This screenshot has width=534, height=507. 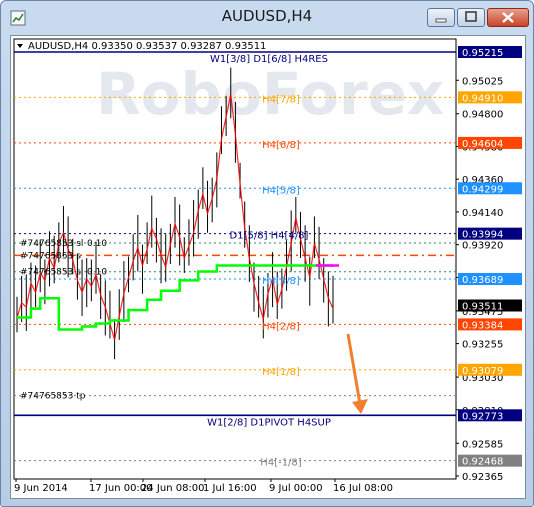 I want to click on level-label: H4[5/8], so click(x=281, y=190).